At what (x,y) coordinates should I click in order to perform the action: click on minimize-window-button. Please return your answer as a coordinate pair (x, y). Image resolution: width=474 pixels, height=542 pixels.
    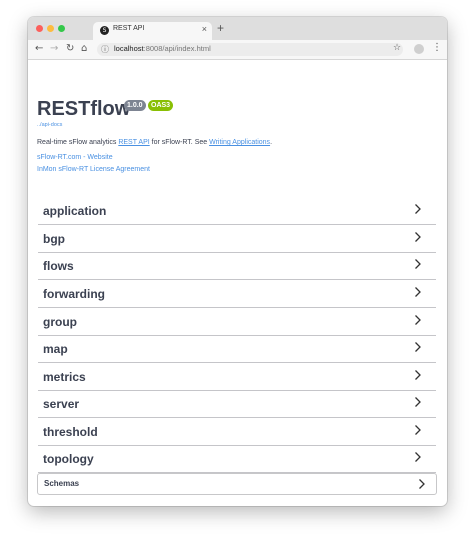
    Looking at the image, I should click on (50, 28).